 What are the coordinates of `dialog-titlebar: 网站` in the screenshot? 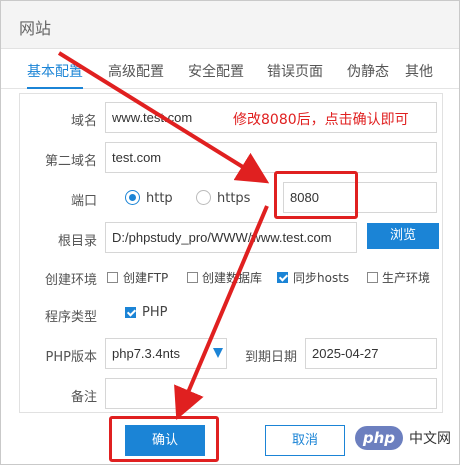 It's located at (230, 25).